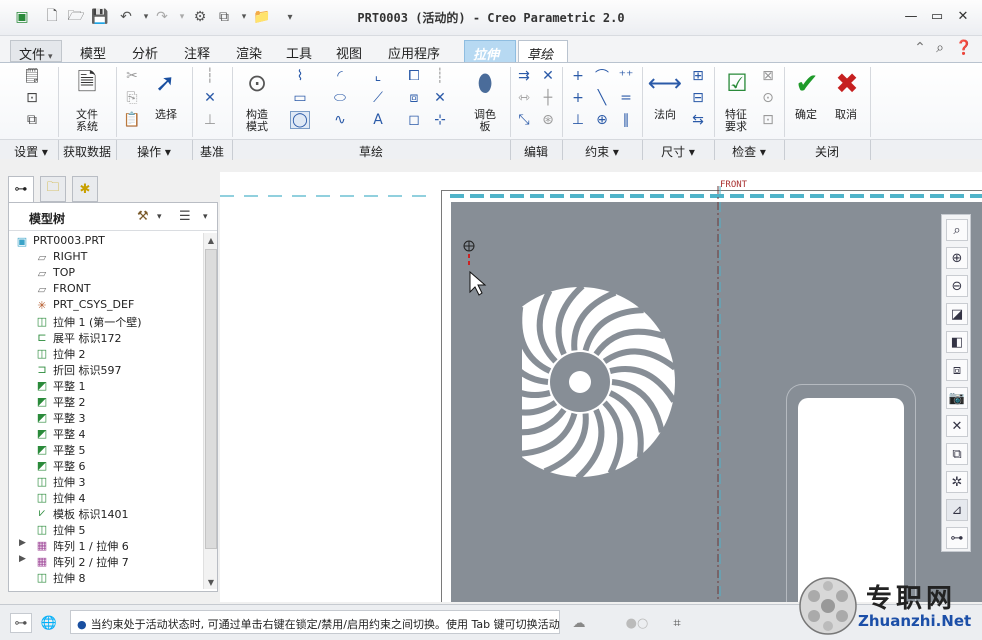 Image resolution: width=982 pixels, height=640 pixels. Describe the element at coordinates (105, 305) in the screenshot. I see `tree-item: ✳ PRT_CSYS_DEF` at that location.